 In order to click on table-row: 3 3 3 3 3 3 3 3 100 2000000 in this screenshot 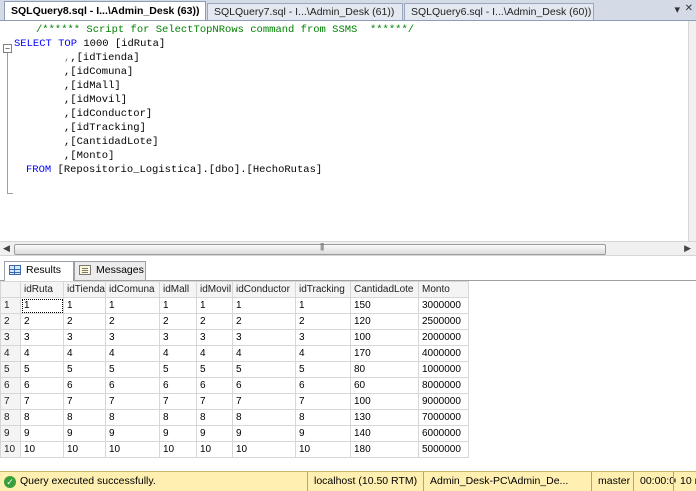, I will do `click(234, 337)`.